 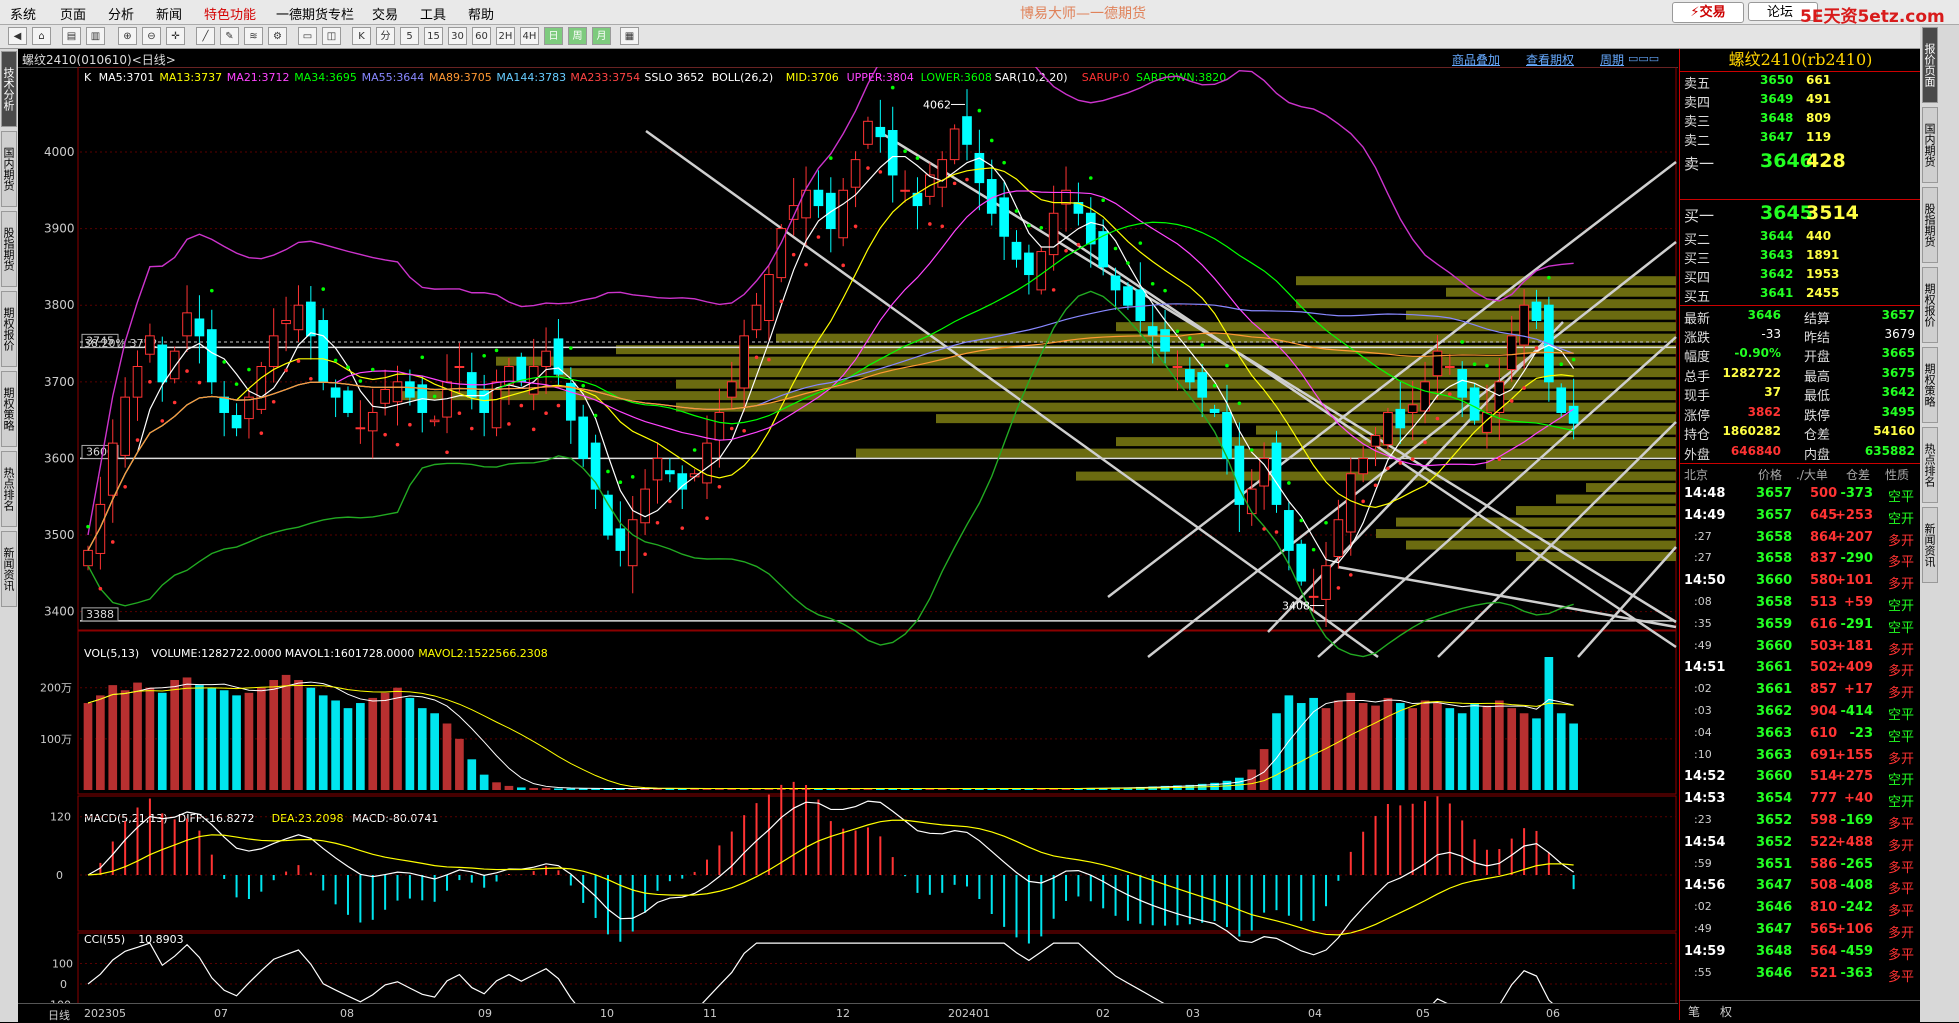 What do you see at coordinates (59, 152) in the screenshot?
I see `price-axis-label: 4000` at bounding box center [59, 152].